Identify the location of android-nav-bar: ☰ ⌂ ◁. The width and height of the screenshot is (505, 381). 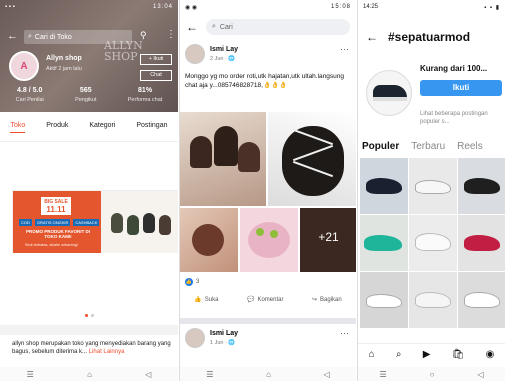
(89, 374).